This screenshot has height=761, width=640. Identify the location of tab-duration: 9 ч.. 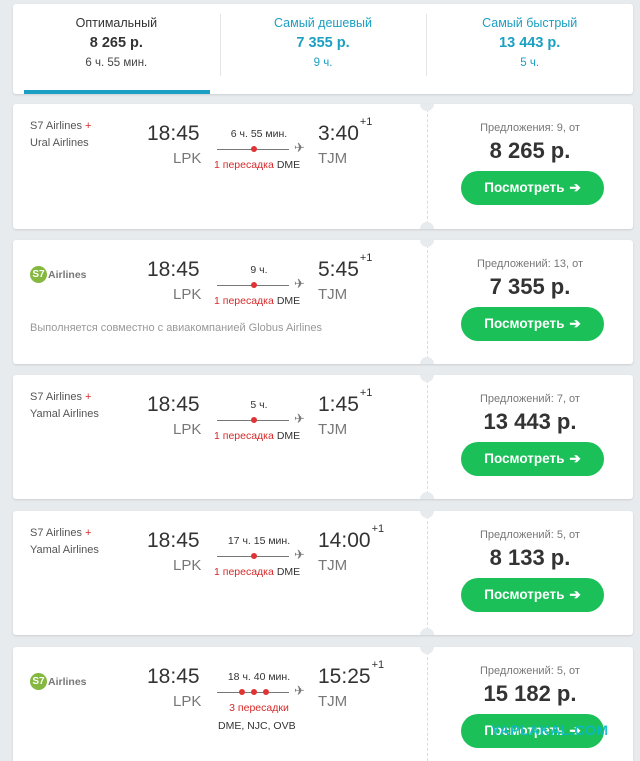
(323, 63).